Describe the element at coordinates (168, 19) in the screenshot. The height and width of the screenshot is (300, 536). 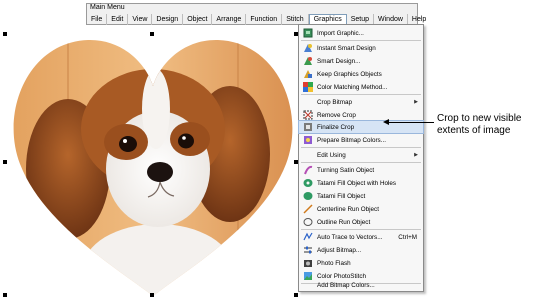
I see `menu-design: Design` at that location.